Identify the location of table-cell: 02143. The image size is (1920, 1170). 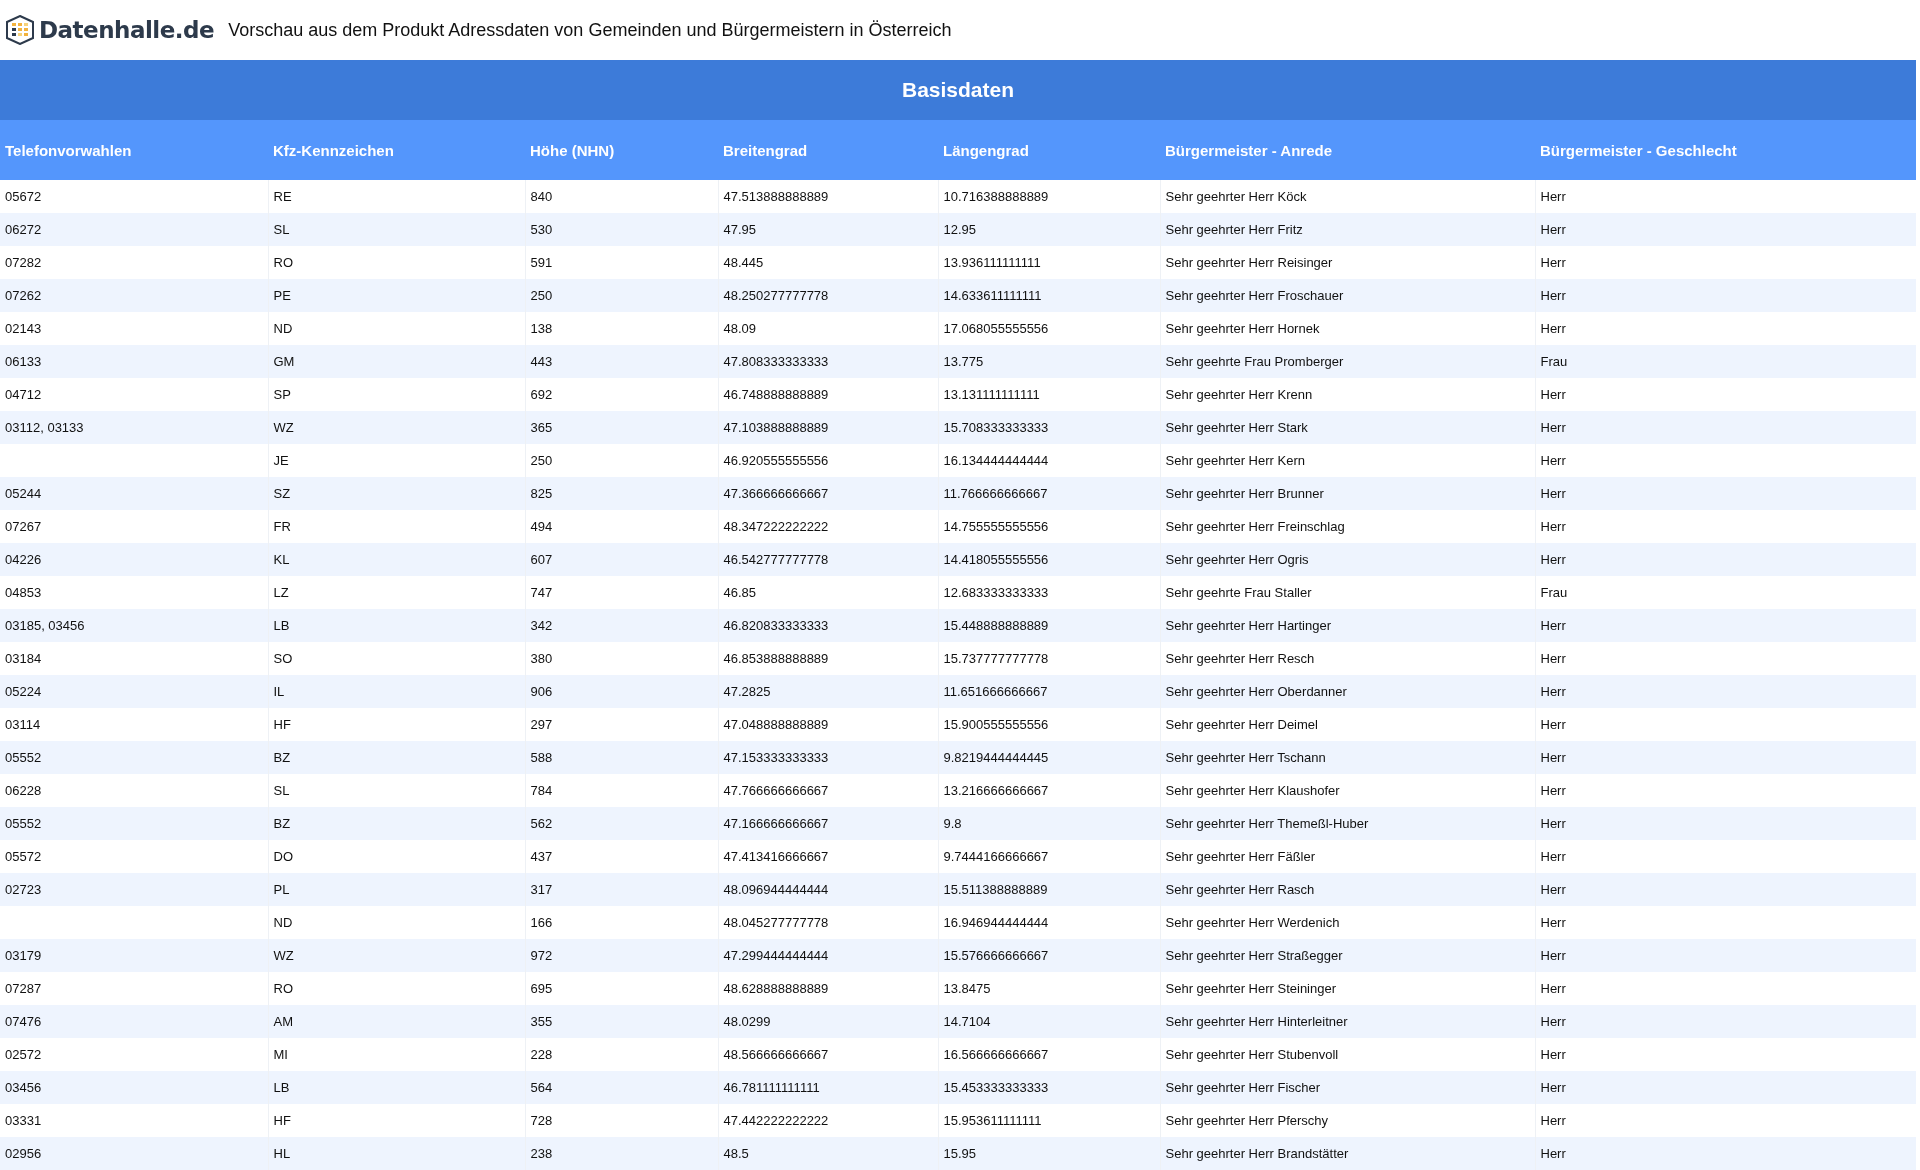
(134, 328).